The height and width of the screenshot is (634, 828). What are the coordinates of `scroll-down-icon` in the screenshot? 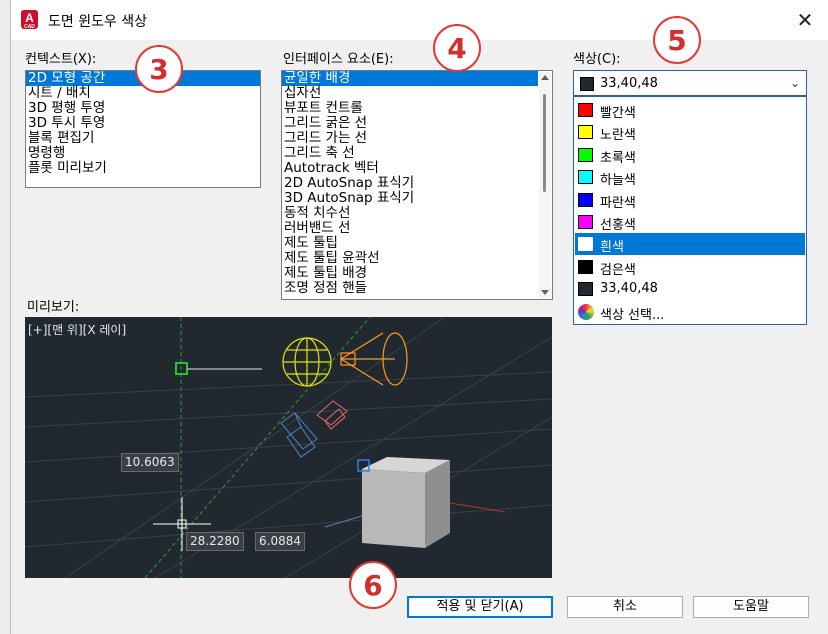 It's located at (545, 292).